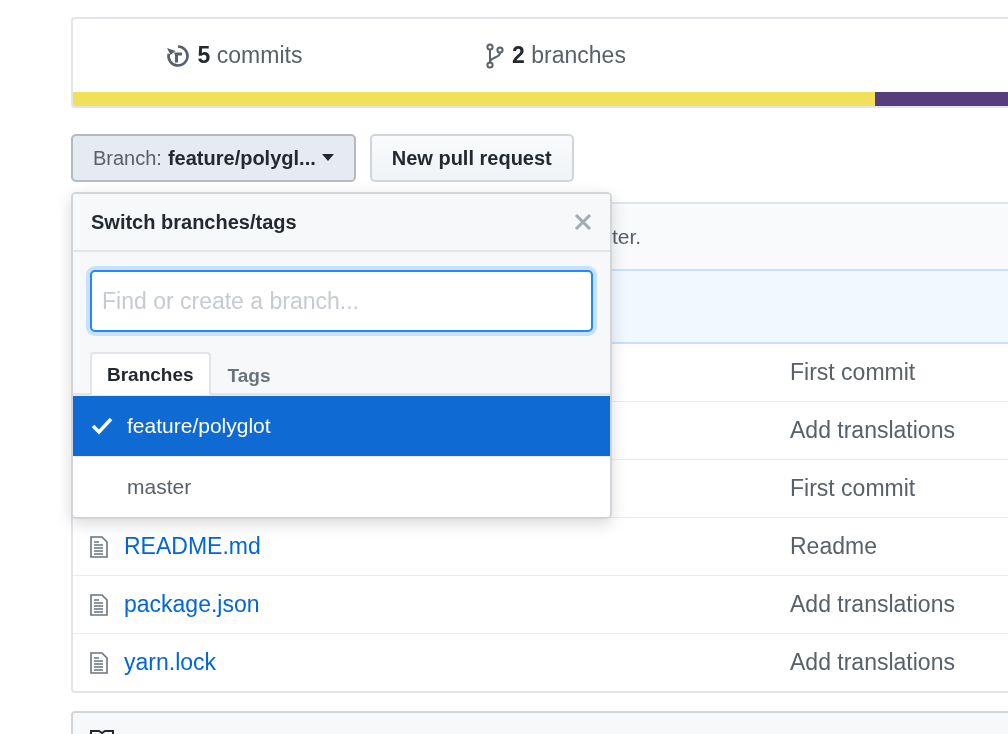  Describe the element at coordinates (495, 55) in the screenshot. I see `branch-icon` at that location.